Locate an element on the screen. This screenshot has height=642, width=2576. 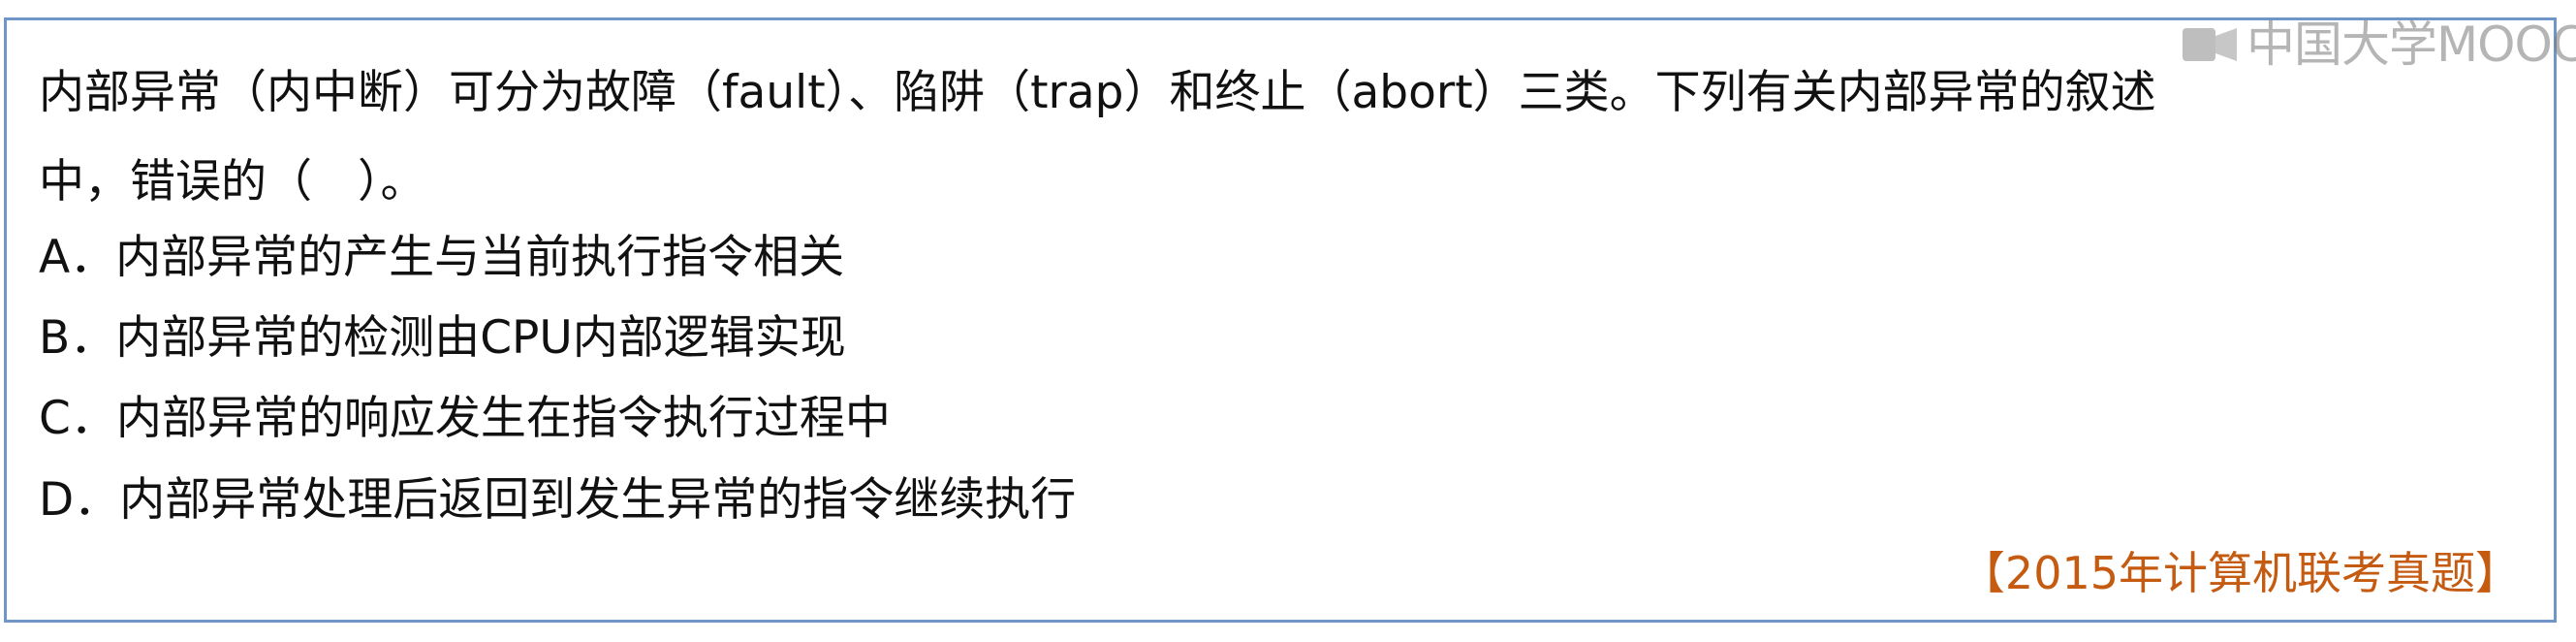
stem-line-2: 中，错误的（ ）。 is located at coordinates (232, 182).